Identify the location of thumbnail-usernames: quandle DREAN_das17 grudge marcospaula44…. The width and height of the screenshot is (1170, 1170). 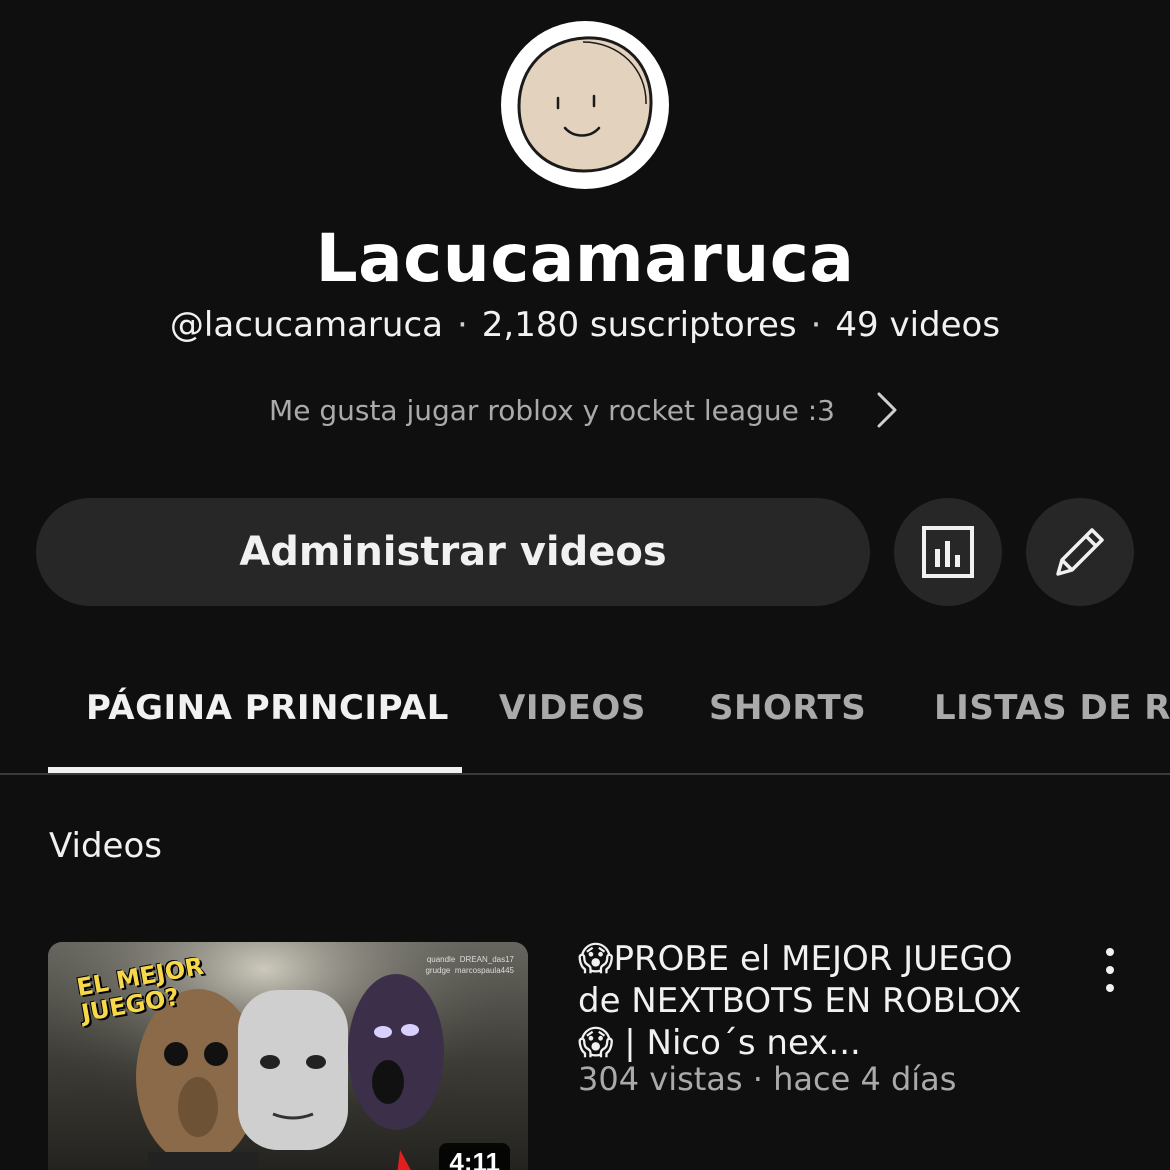
(469, 965).